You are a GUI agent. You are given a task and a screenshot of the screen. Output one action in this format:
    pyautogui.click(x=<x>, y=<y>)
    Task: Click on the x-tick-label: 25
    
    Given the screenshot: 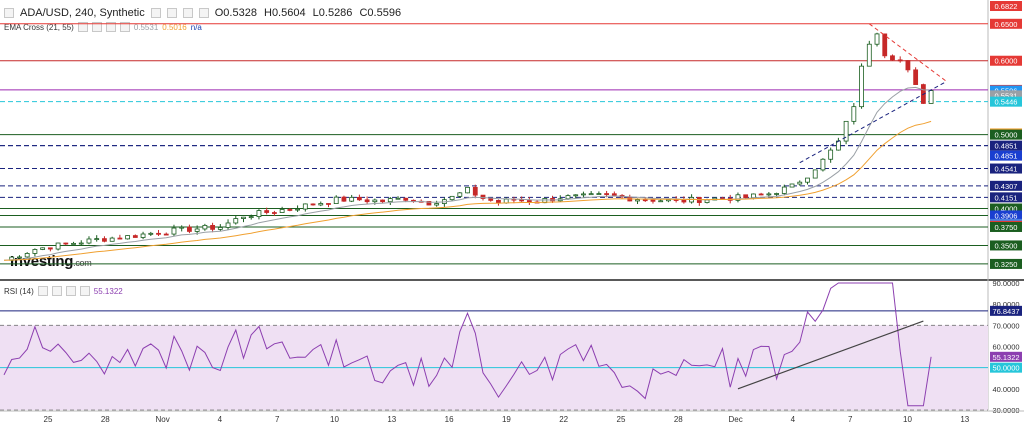 What is the action you would take?
    pyautogui.click(x=48, y=419)
    